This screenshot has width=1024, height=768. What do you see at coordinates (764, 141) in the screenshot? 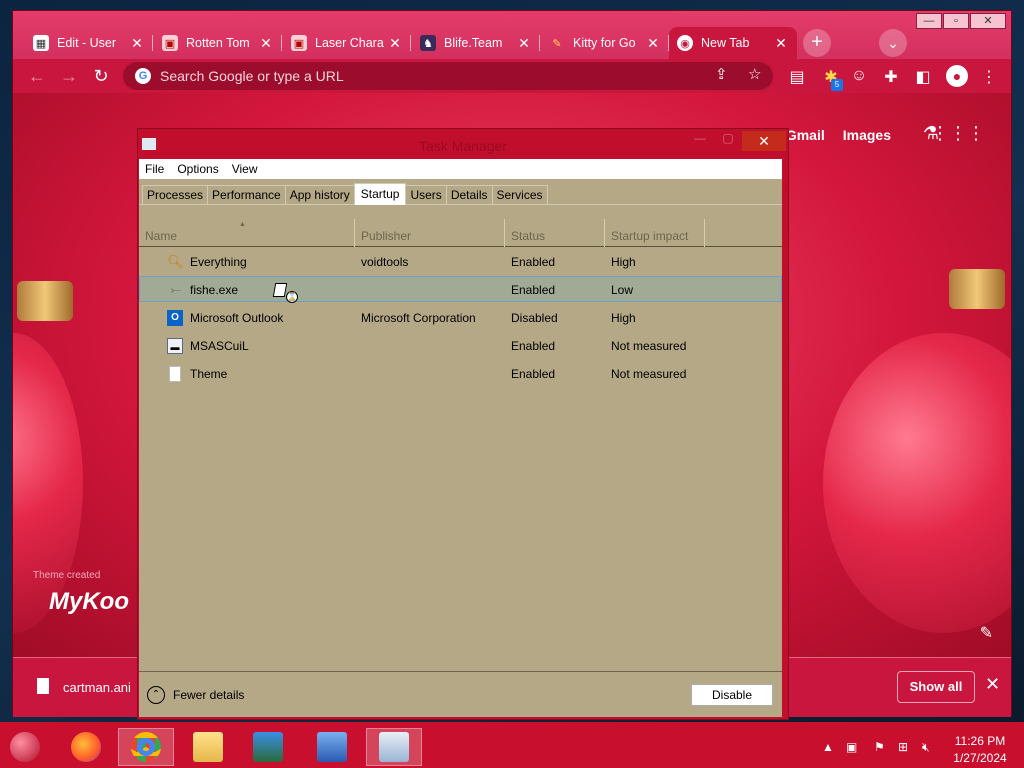
I see `tm-close-button: ✕` at bounding box center [764, 141].